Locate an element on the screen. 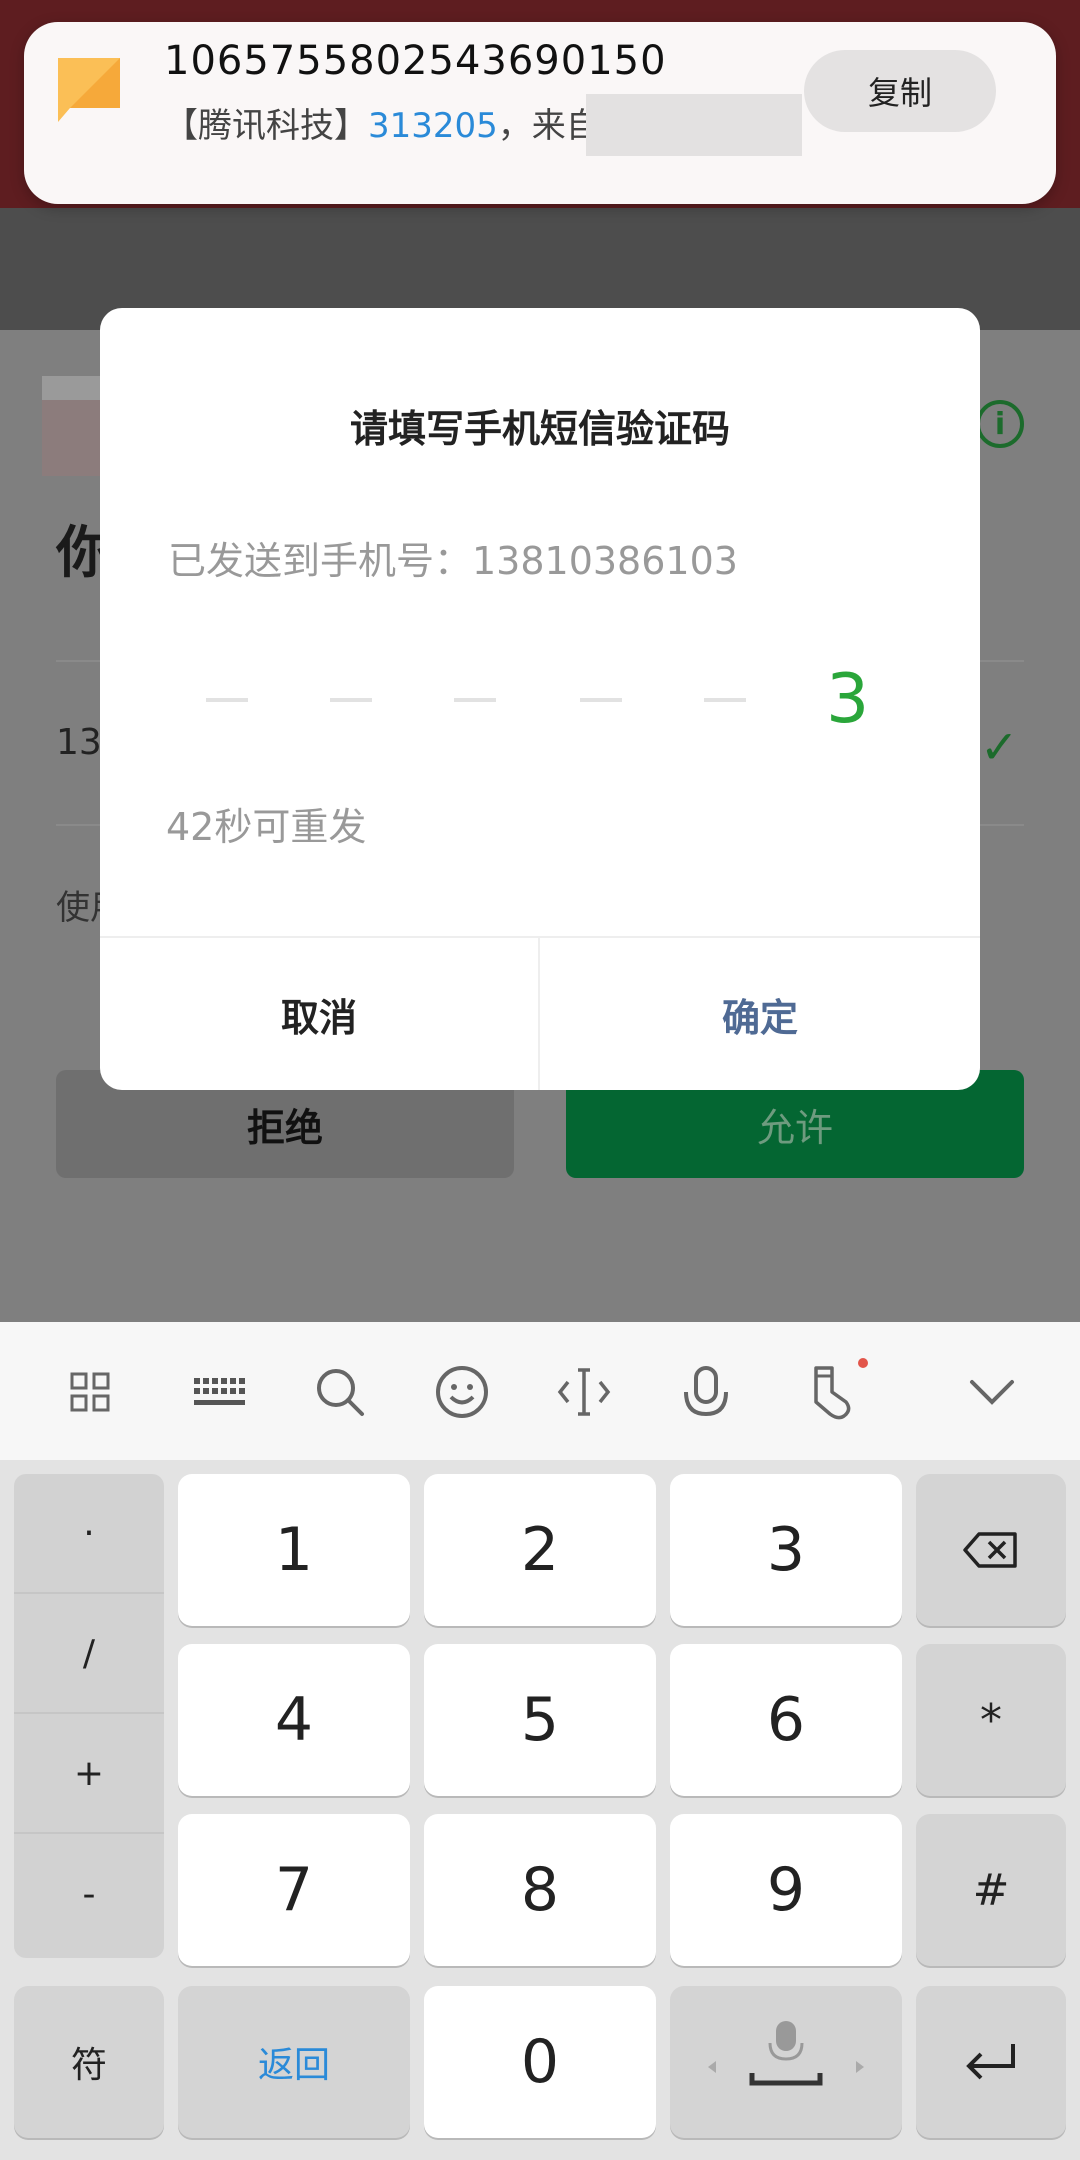 The width and height of the screenshot is (1080, 2160). copy-button: 复制 is located at coordinates (900, 91).